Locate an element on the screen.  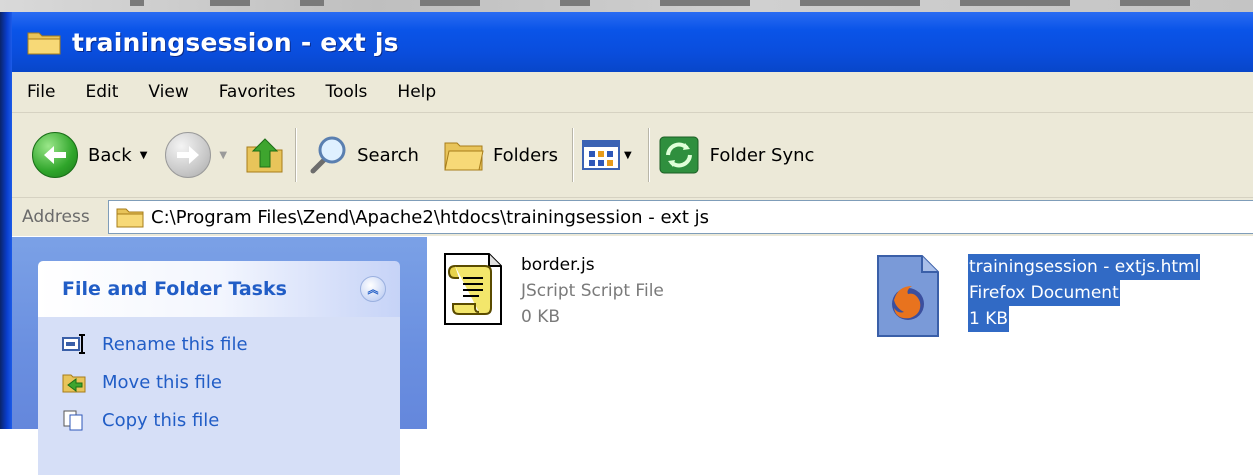
move-file-label: Move this file is located at coordinates (162, 382).